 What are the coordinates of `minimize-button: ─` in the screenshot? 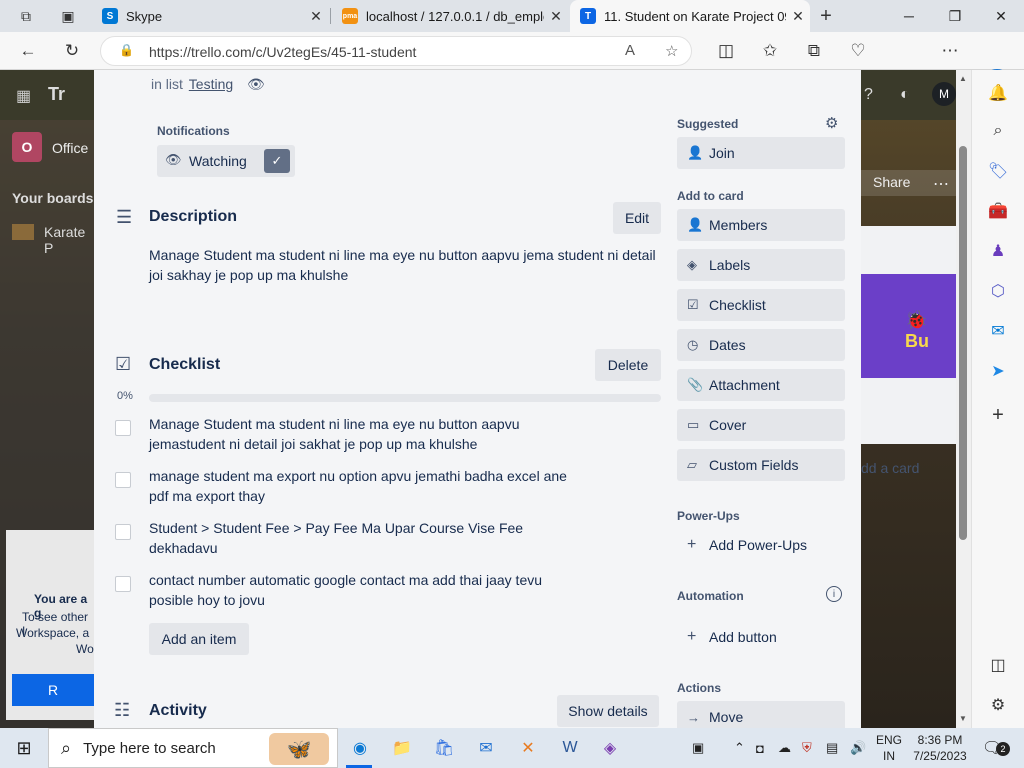 It's located at (909, 16).